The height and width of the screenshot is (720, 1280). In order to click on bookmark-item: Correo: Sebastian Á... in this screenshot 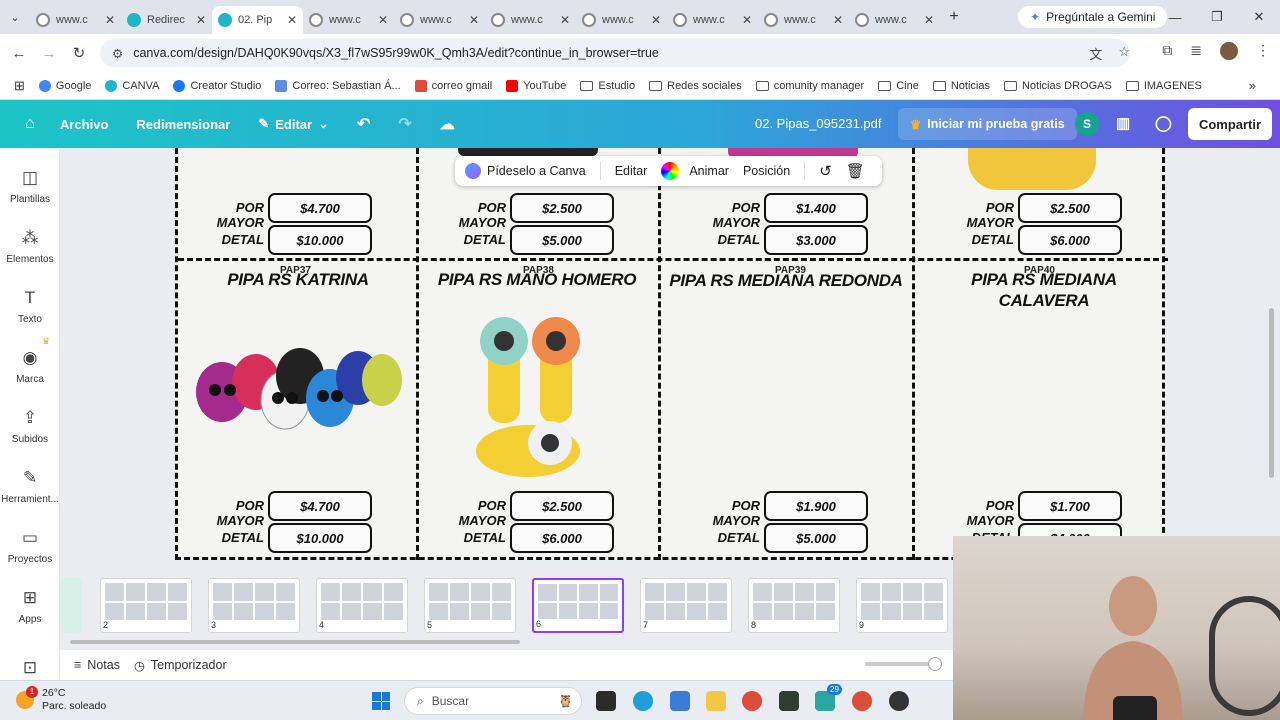, I will do `click(338, 85)`.